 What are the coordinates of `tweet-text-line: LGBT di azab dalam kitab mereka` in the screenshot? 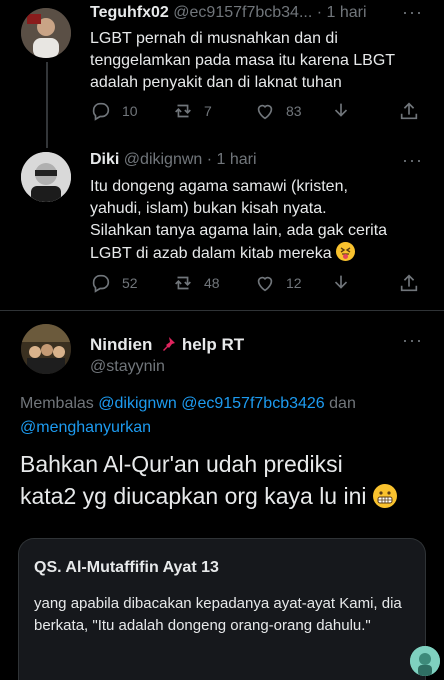 It's located at (265, 253).